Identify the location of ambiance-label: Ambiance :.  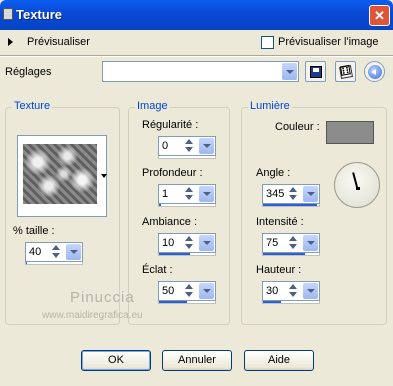
(170, 222).